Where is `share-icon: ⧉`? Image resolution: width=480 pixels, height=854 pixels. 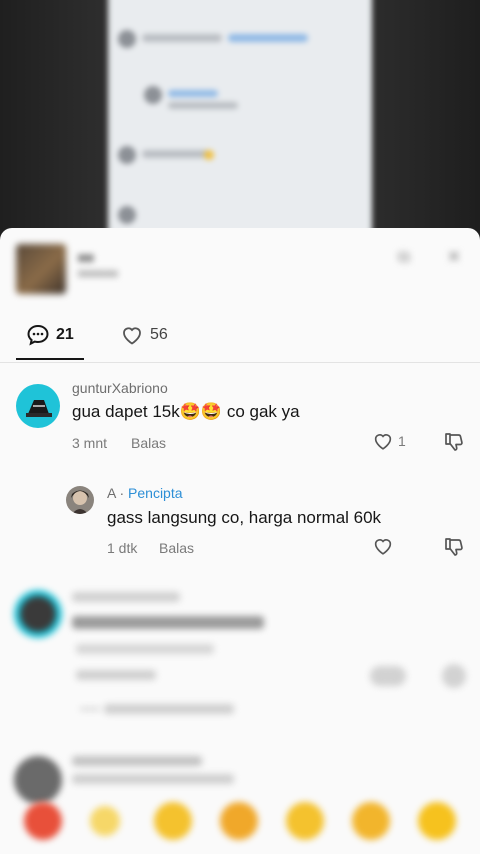 share-icon: ⧉ is located at coordinates (404, 258).